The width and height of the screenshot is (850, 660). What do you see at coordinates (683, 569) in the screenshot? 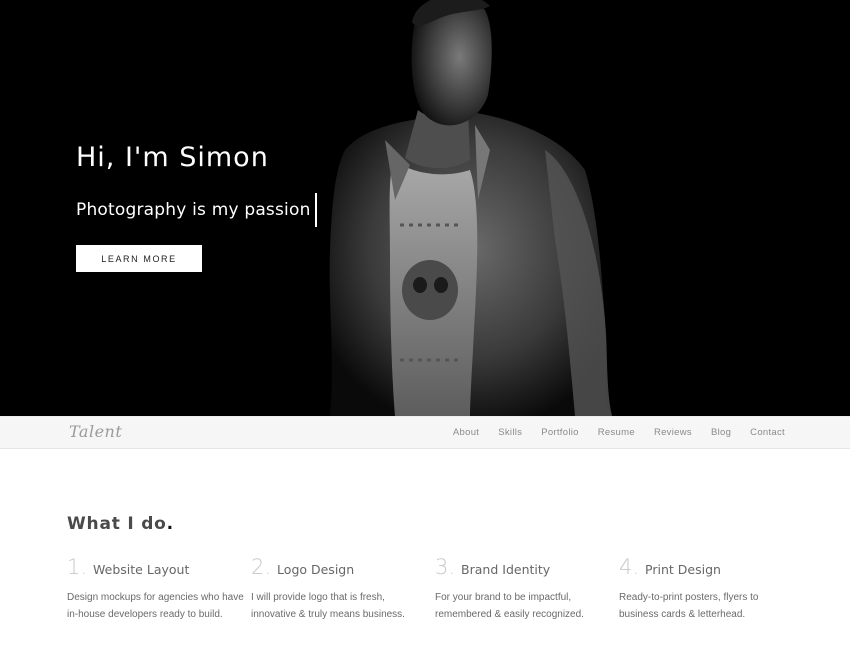
I see `service-name: Print Design` at bounding box center [683, 569].